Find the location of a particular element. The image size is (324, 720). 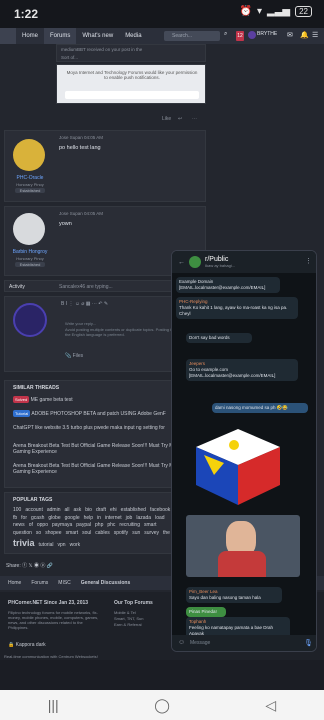

tag-link: ask is located at coordinates (78, 511).